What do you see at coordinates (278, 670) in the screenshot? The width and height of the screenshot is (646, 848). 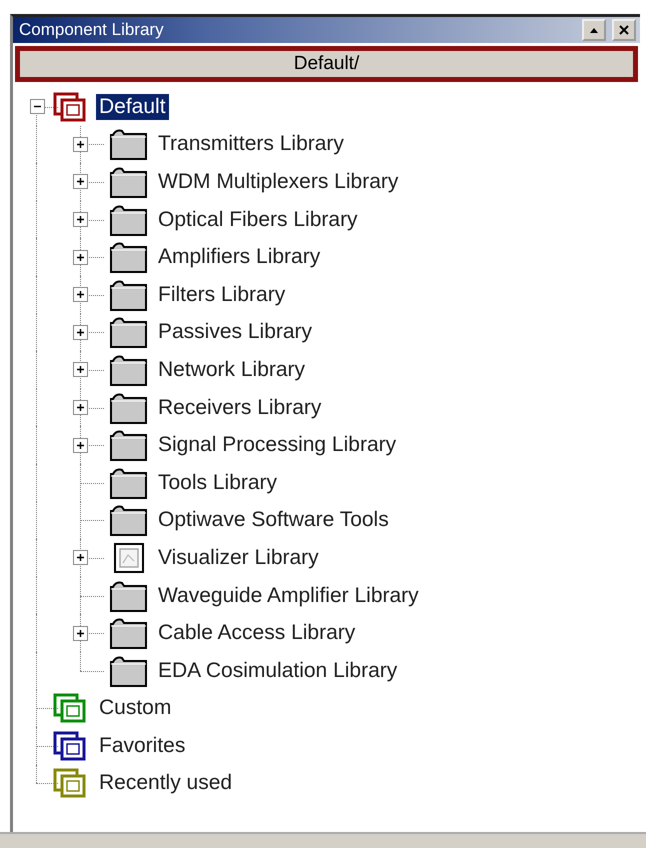 I see `tree-item: EDA Cosimulation Library` at bounding box center [278, 670].